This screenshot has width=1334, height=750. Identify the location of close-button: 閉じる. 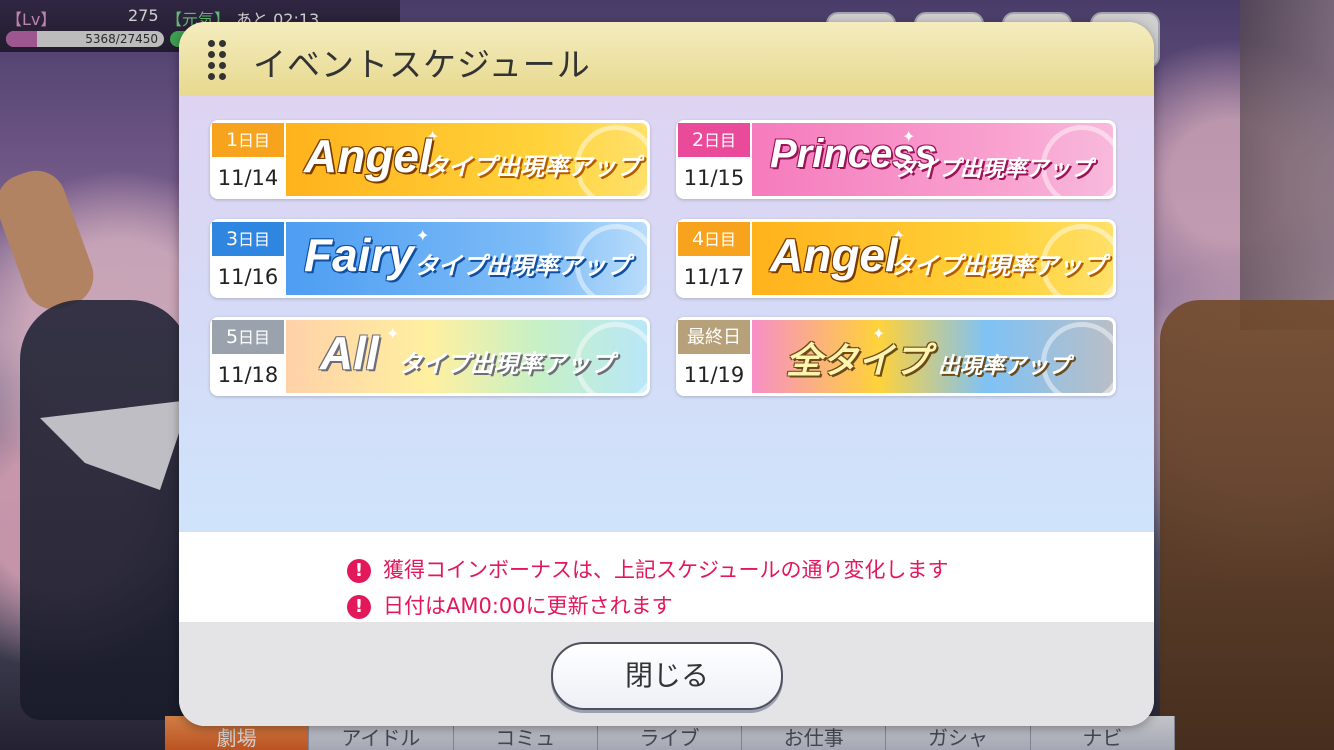
(667, 676).